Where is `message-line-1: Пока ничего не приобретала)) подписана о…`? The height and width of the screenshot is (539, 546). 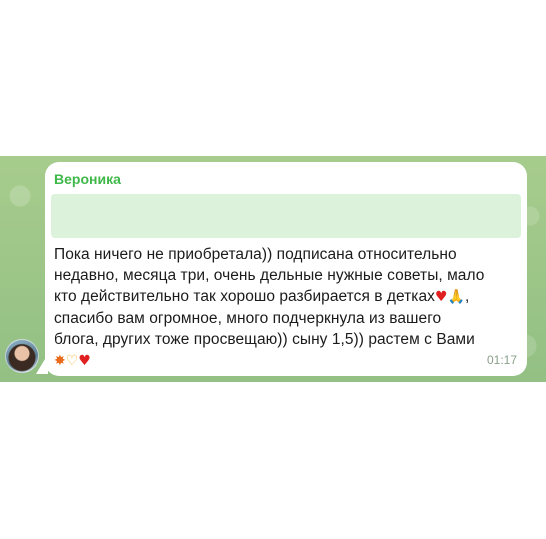
message-line-1: Пока ничего не приобретала)) подписана о… is located at coordinates (255, 254).